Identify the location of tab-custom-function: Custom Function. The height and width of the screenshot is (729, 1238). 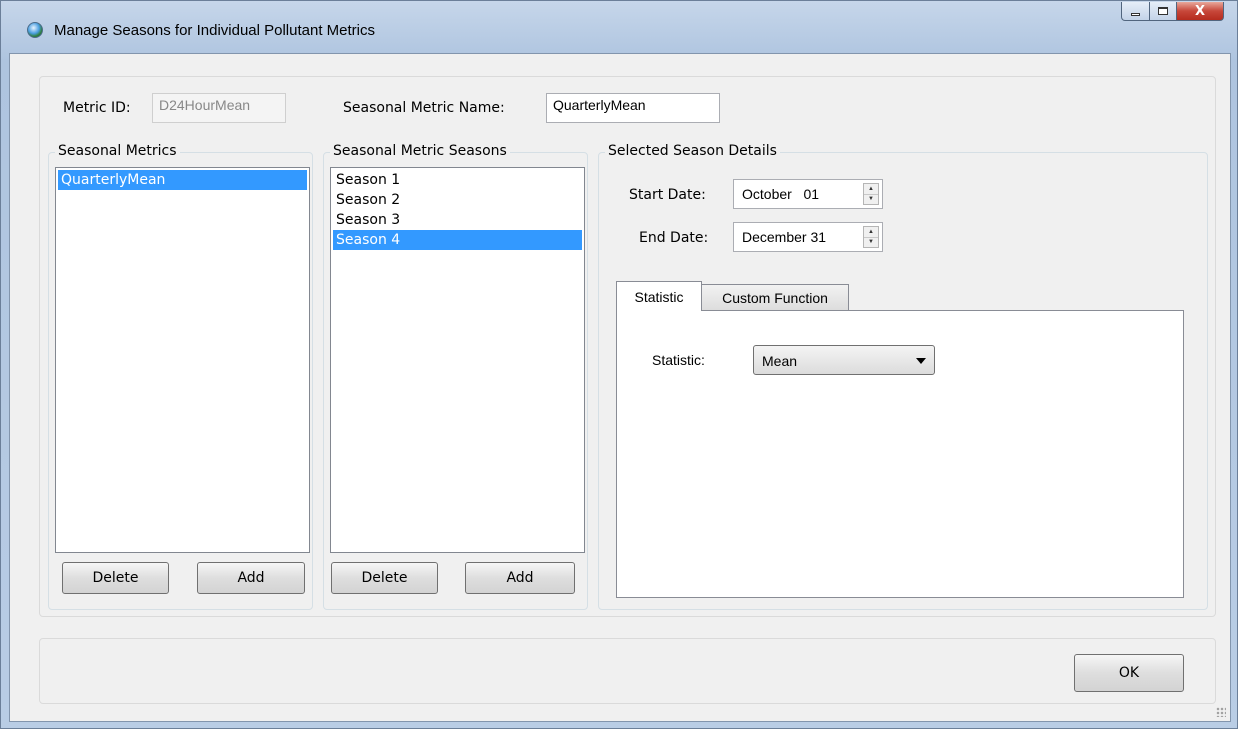
(775, 297).